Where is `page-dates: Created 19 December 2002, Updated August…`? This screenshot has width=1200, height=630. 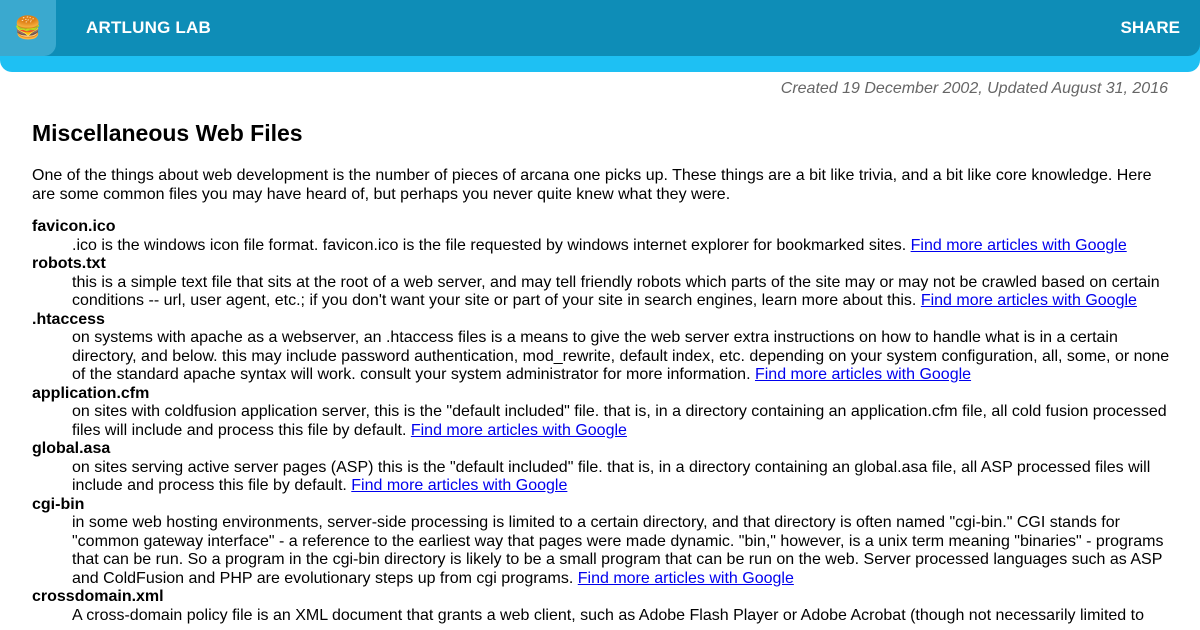 page-dates: Created 19 December 2002, Updated August… is located at coordinates (974, 88).